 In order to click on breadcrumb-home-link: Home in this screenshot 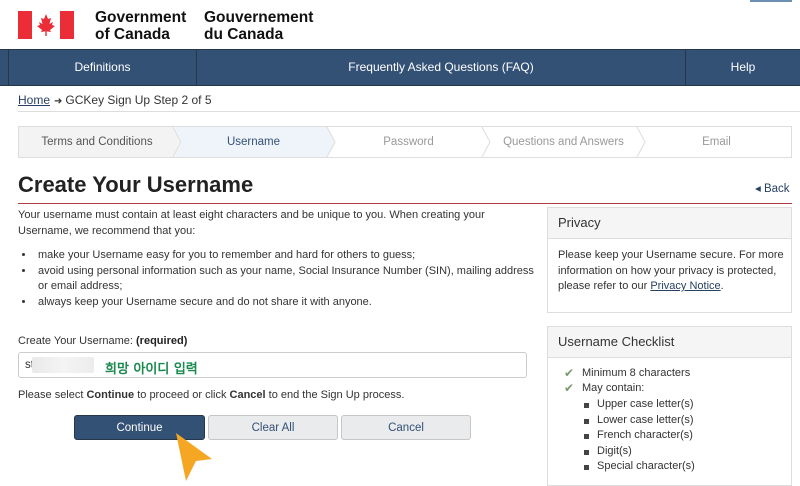, I will do `click(34, 100)`.